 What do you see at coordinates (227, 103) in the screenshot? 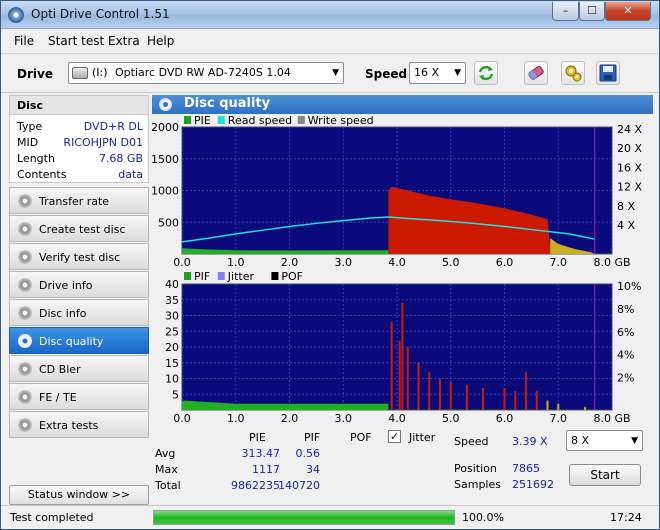
I see `panel-title: Disc quality` at bounding box center [227, 103].